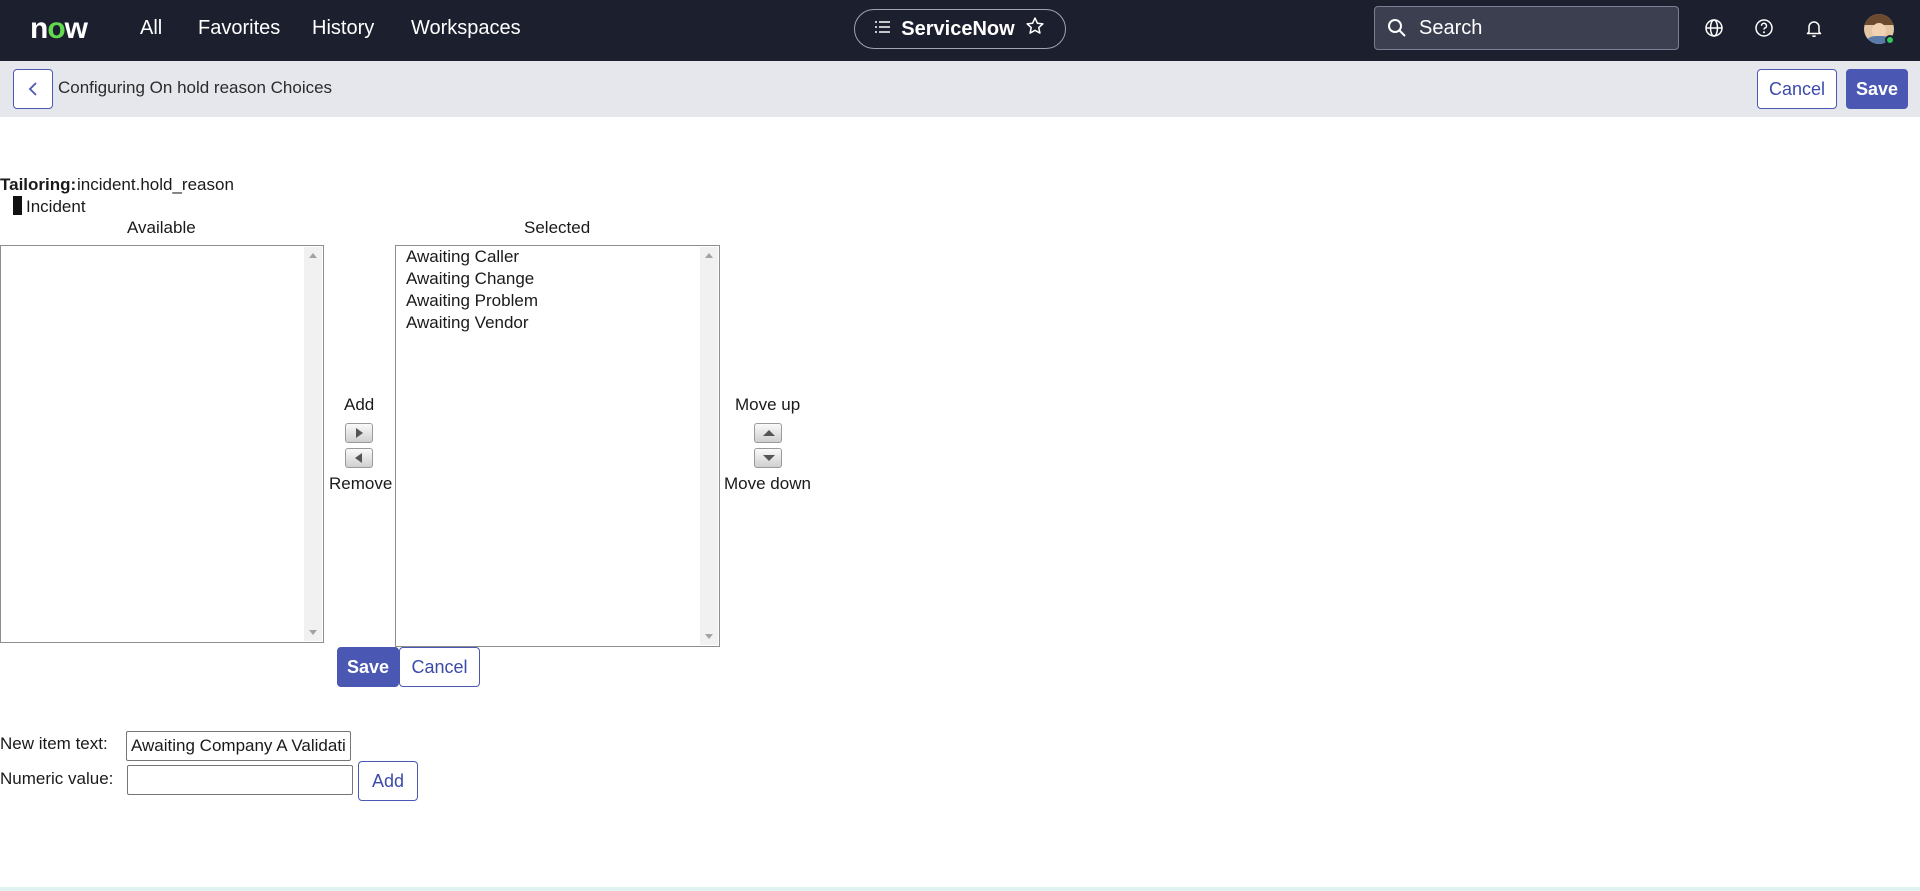 This screenshot has width=1920, height=891. What do you see at coordinates (162, 444) in the screenshot?
I see `available-listbox` at bounding box center [162, 444].